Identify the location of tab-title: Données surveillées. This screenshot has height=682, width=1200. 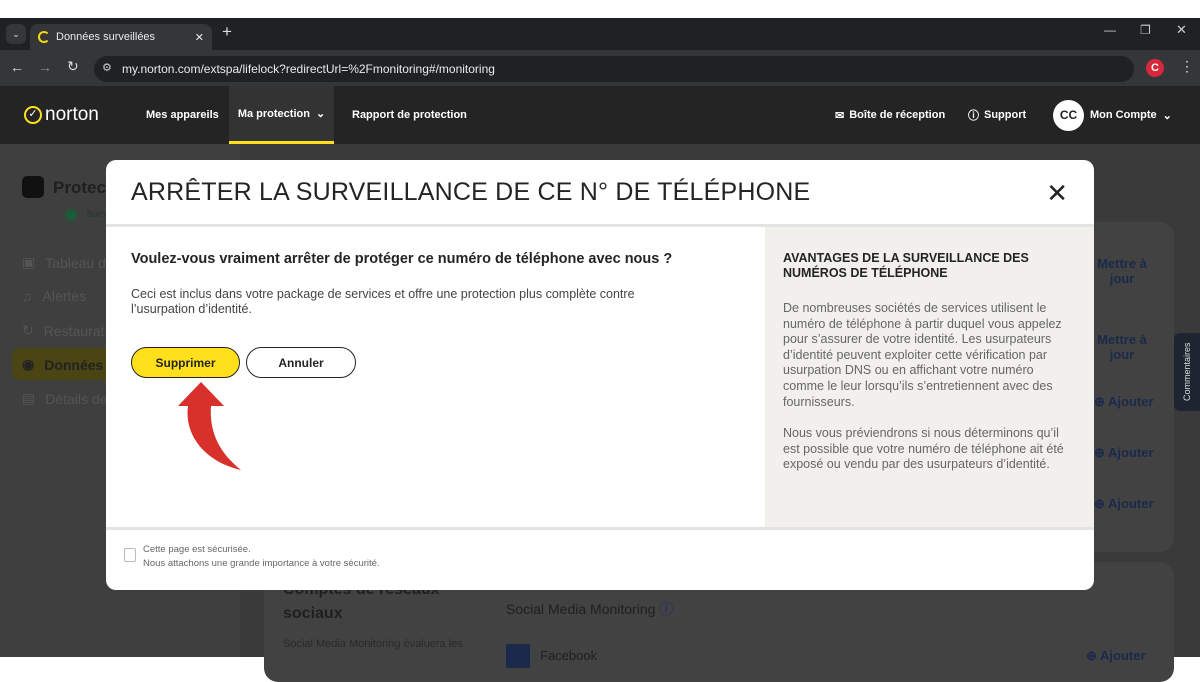
(106, 37).